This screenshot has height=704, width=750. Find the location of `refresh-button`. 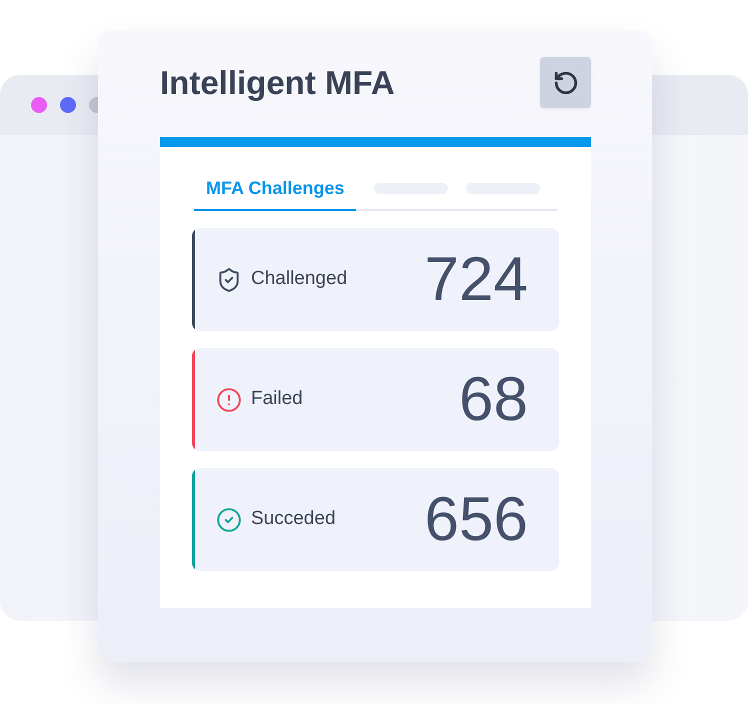

refresh-button is located at coordinates (565, 82).